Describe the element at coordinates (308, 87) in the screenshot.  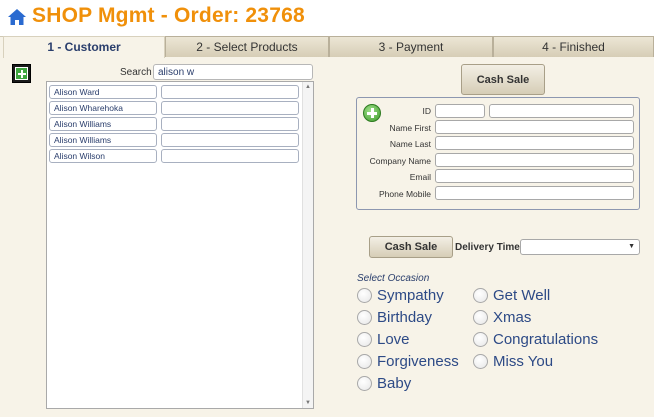
I see `scroll-up-icon: ▲` at that location.